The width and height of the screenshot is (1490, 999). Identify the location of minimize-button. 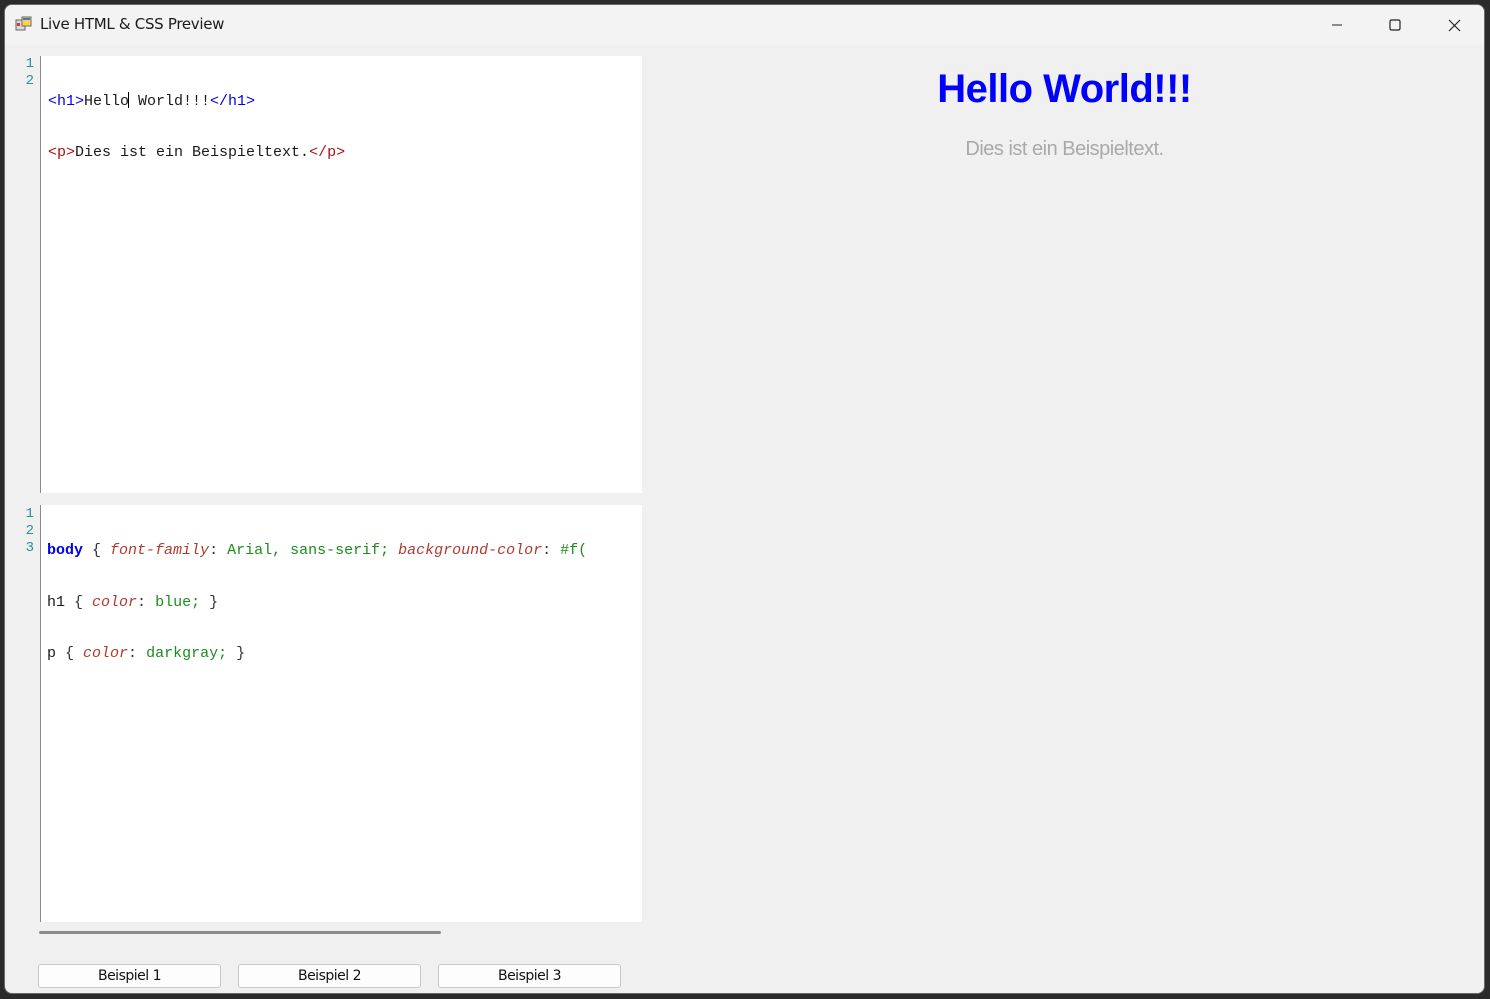
(1337, 25).